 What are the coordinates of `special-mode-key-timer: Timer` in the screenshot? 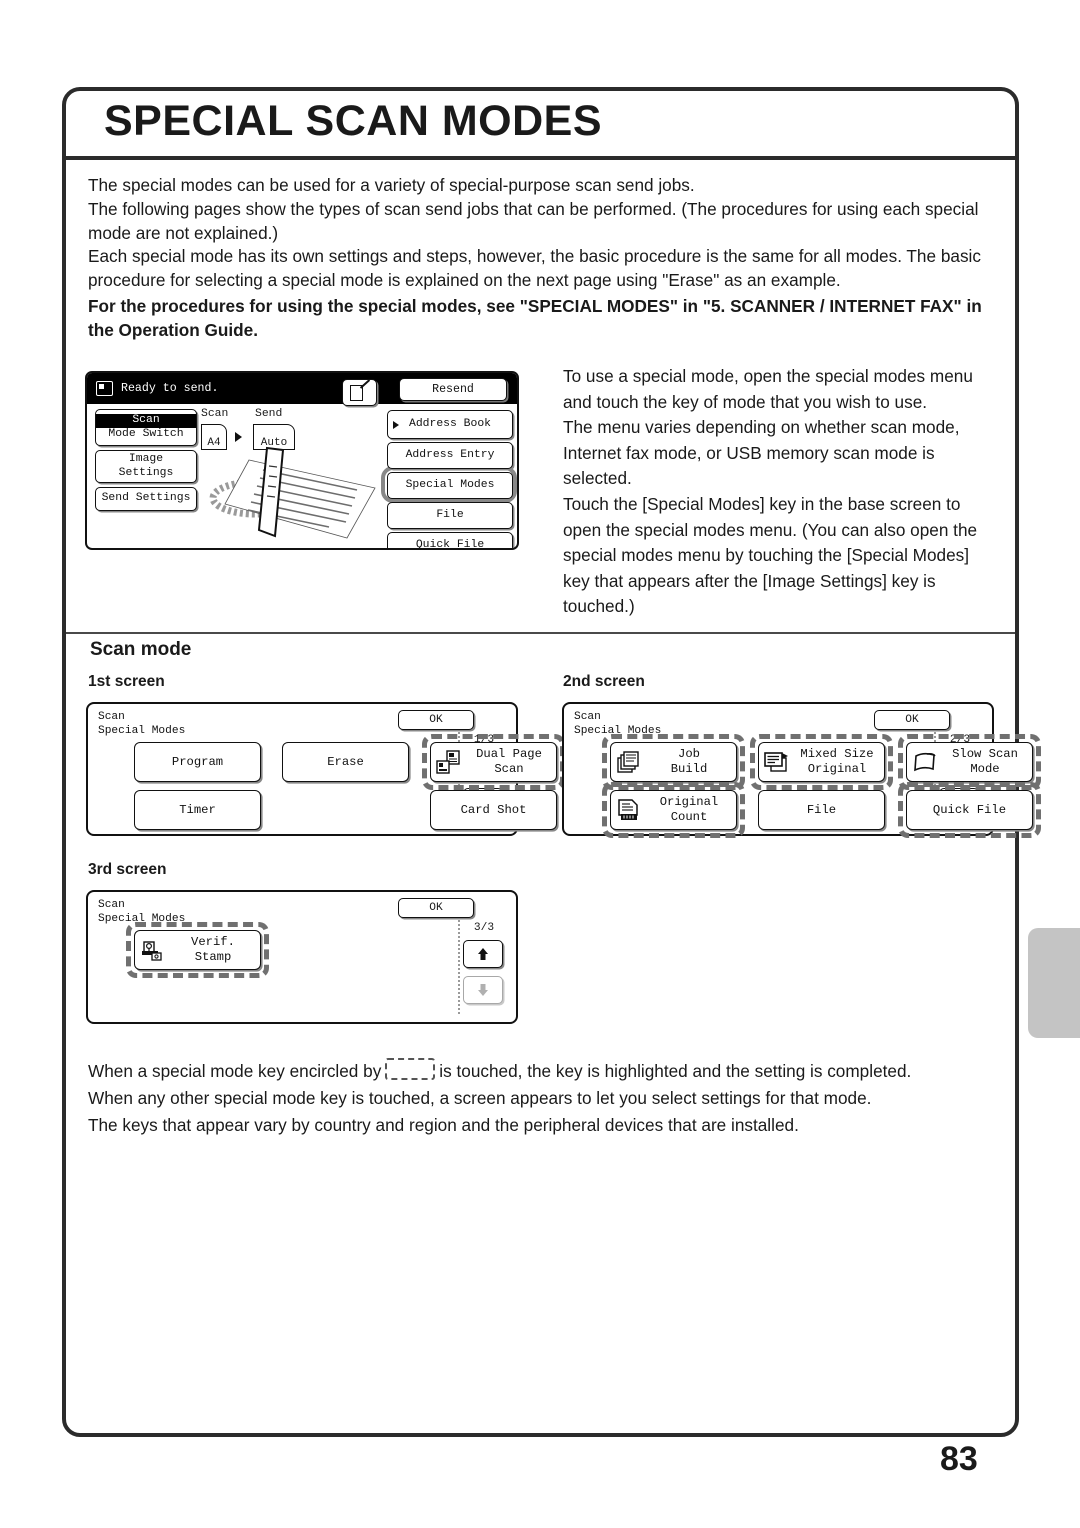 It's located at (197, 810).